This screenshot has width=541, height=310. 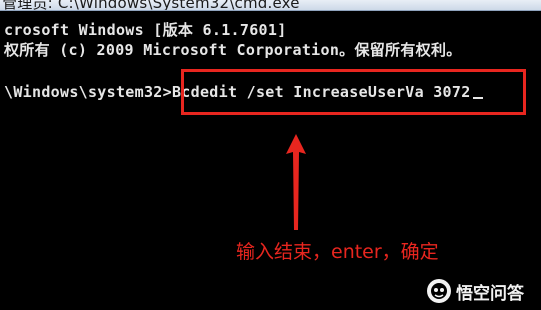 I want to click on watermark: 悟空问答, so click(x=475, y=291).